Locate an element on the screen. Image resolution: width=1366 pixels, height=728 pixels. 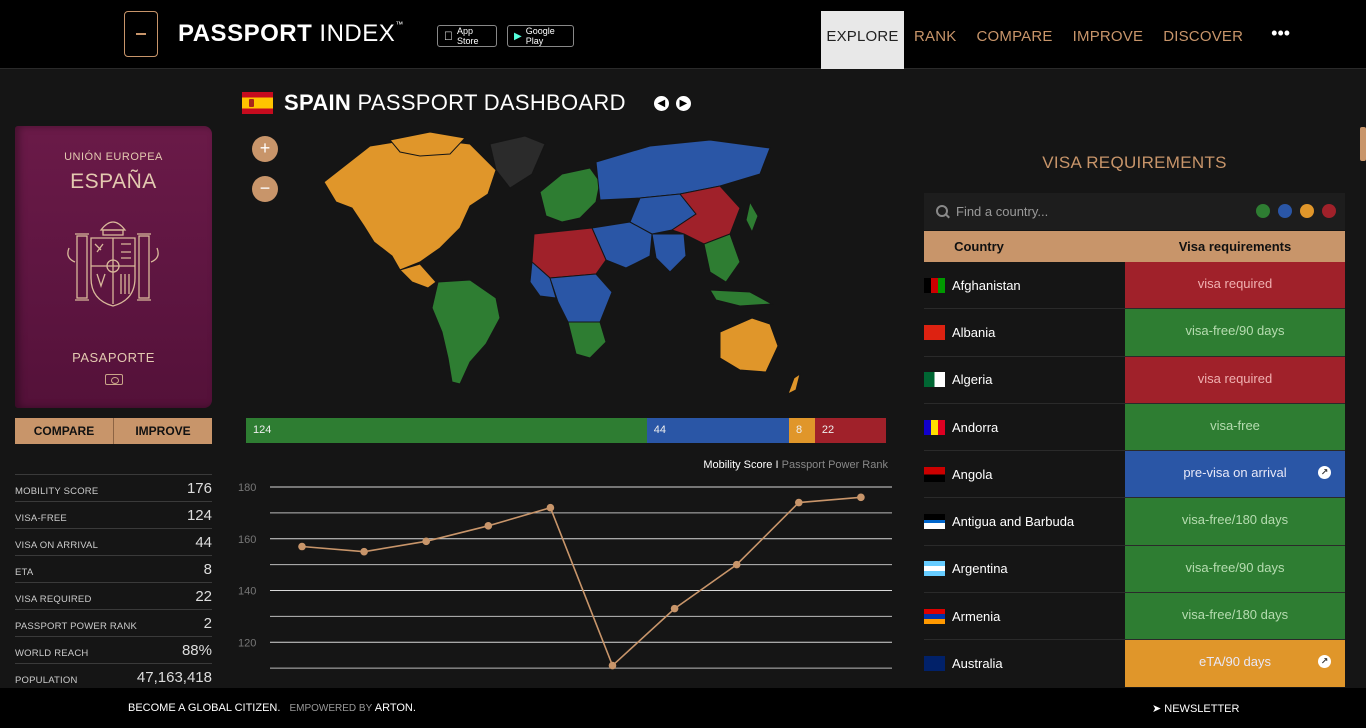
improve-button: IMPROVE is located at coordinates (162, 431).